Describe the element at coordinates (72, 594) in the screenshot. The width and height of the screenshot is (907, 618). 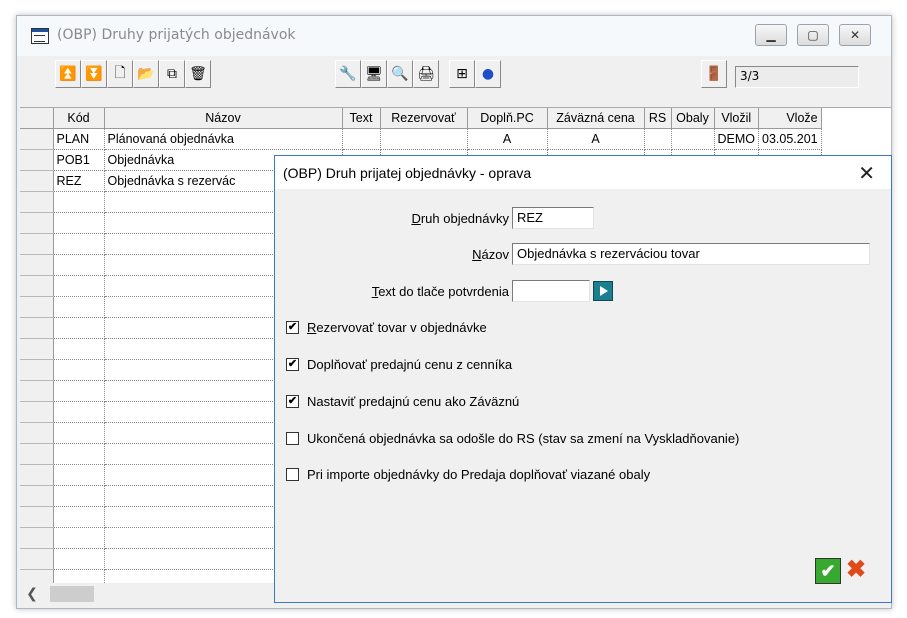
I see `scroll-thumb` at that location.